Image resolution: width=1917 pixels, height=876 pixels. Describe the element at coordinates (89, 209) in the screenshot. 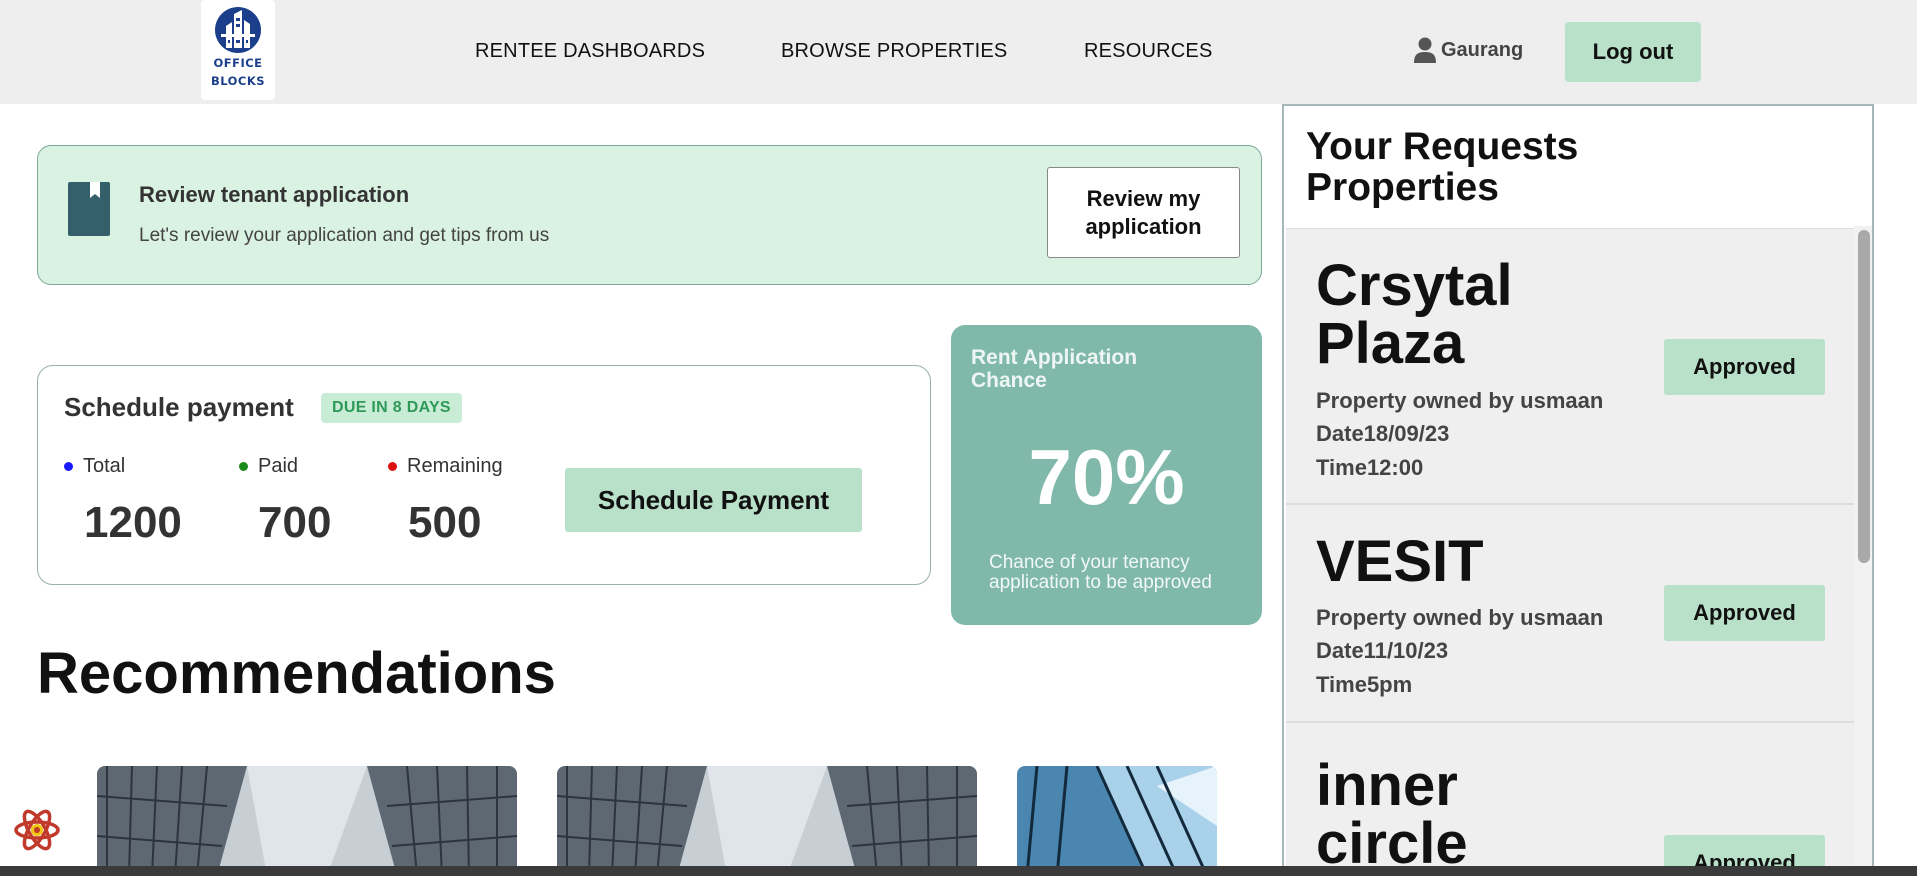

I see `bookmark-book-icon` at that location.